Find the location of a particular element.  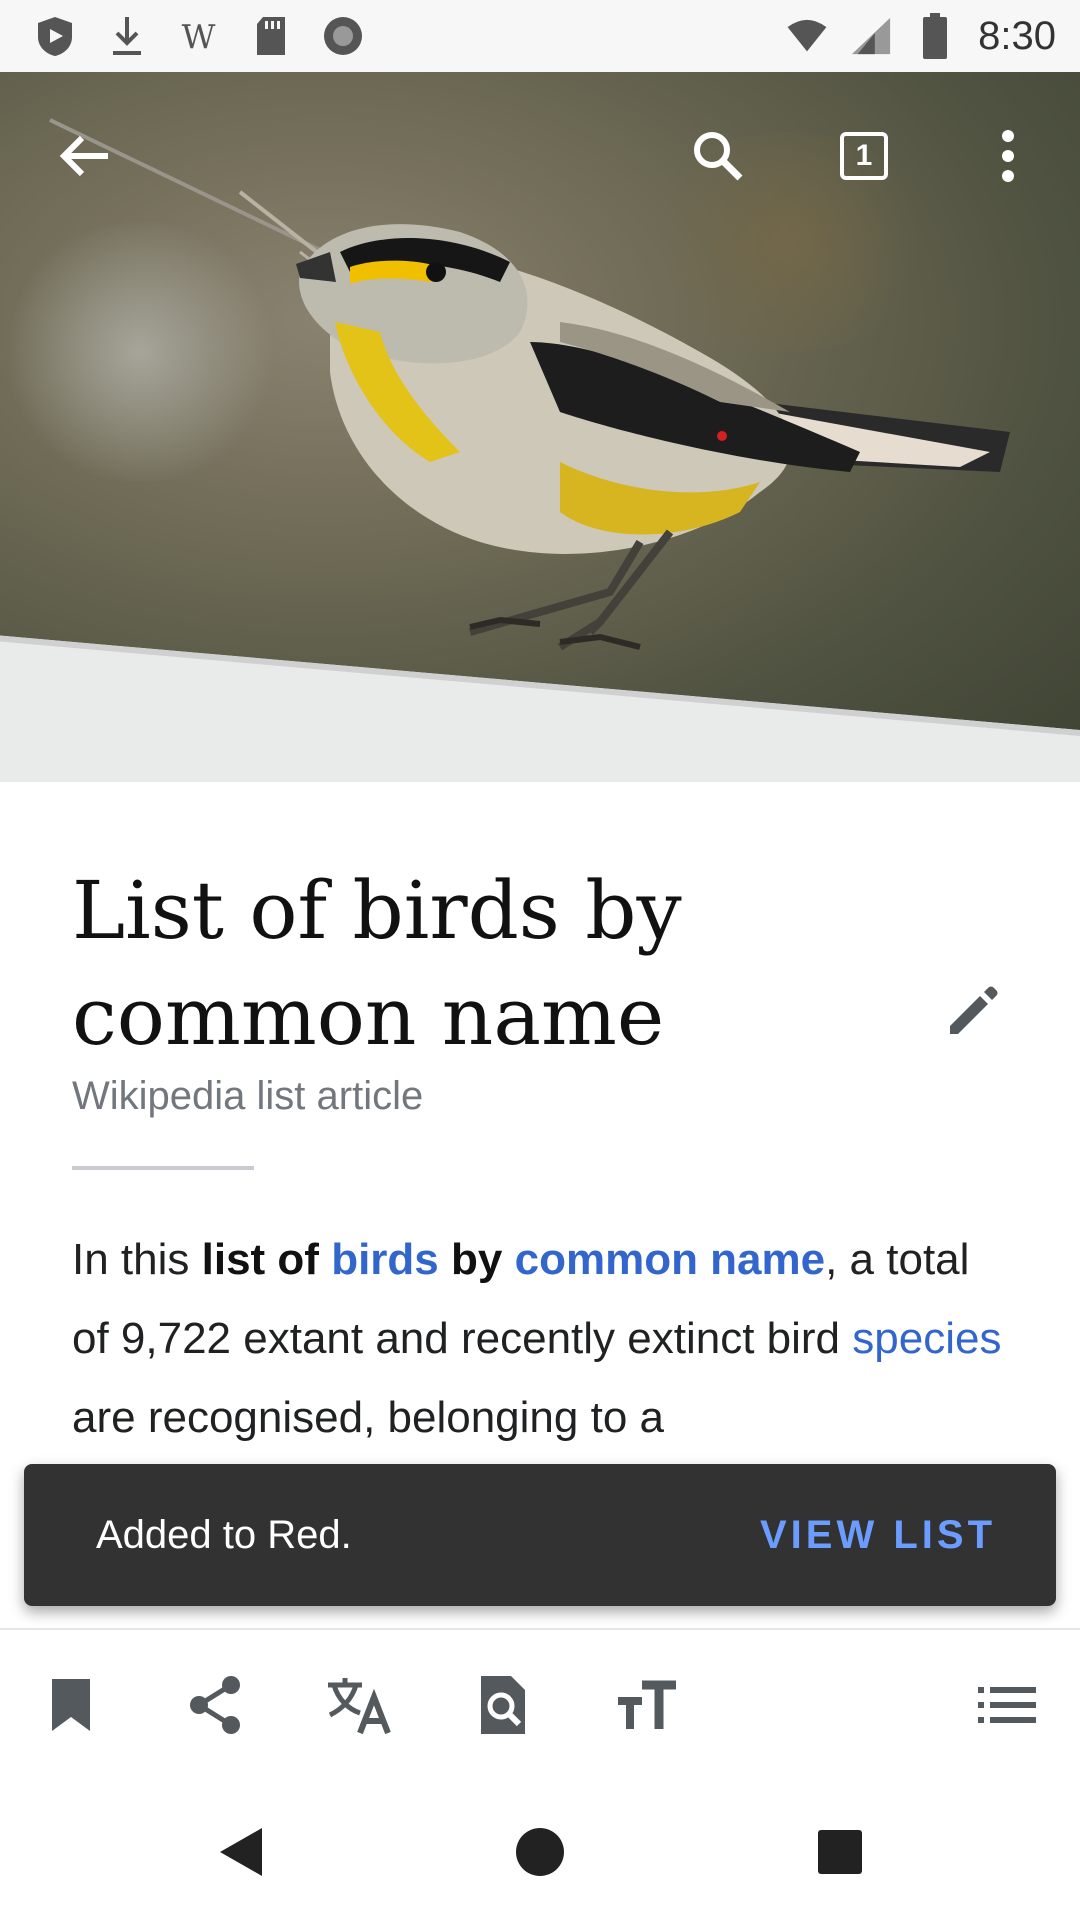

status-bar: W 8:30 is located at coordinates (540, 36).